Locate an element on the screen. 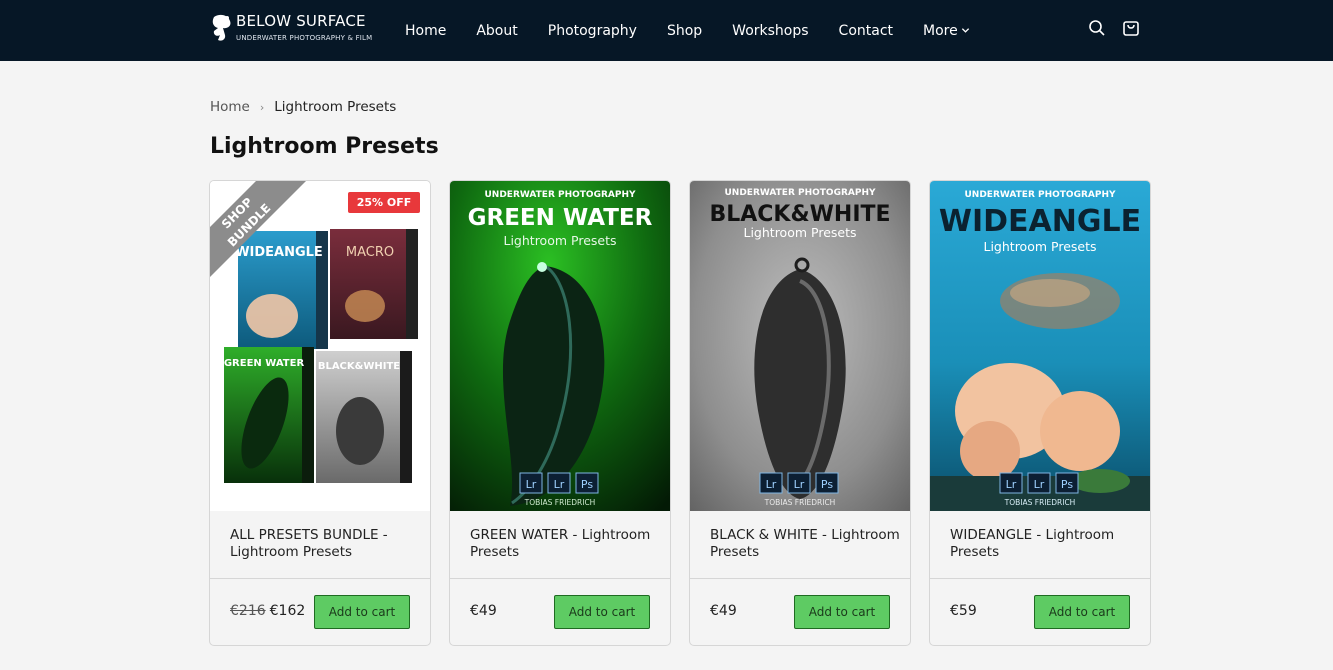  cover-title: WIDEANGLE is located at coordinates (1040, 221).